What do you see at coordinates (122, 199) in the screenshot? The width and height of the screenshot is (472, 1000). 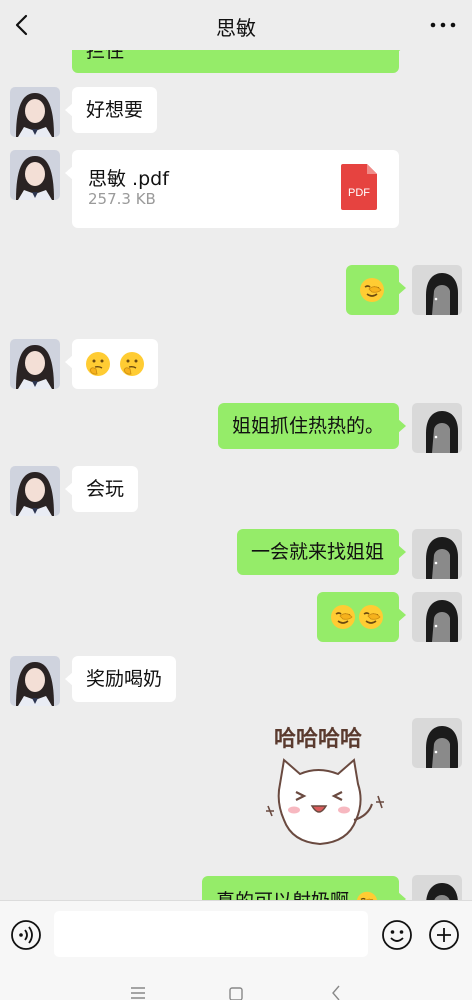 I see `file-size: 257.3 KB` at bounding box center [122, 199].